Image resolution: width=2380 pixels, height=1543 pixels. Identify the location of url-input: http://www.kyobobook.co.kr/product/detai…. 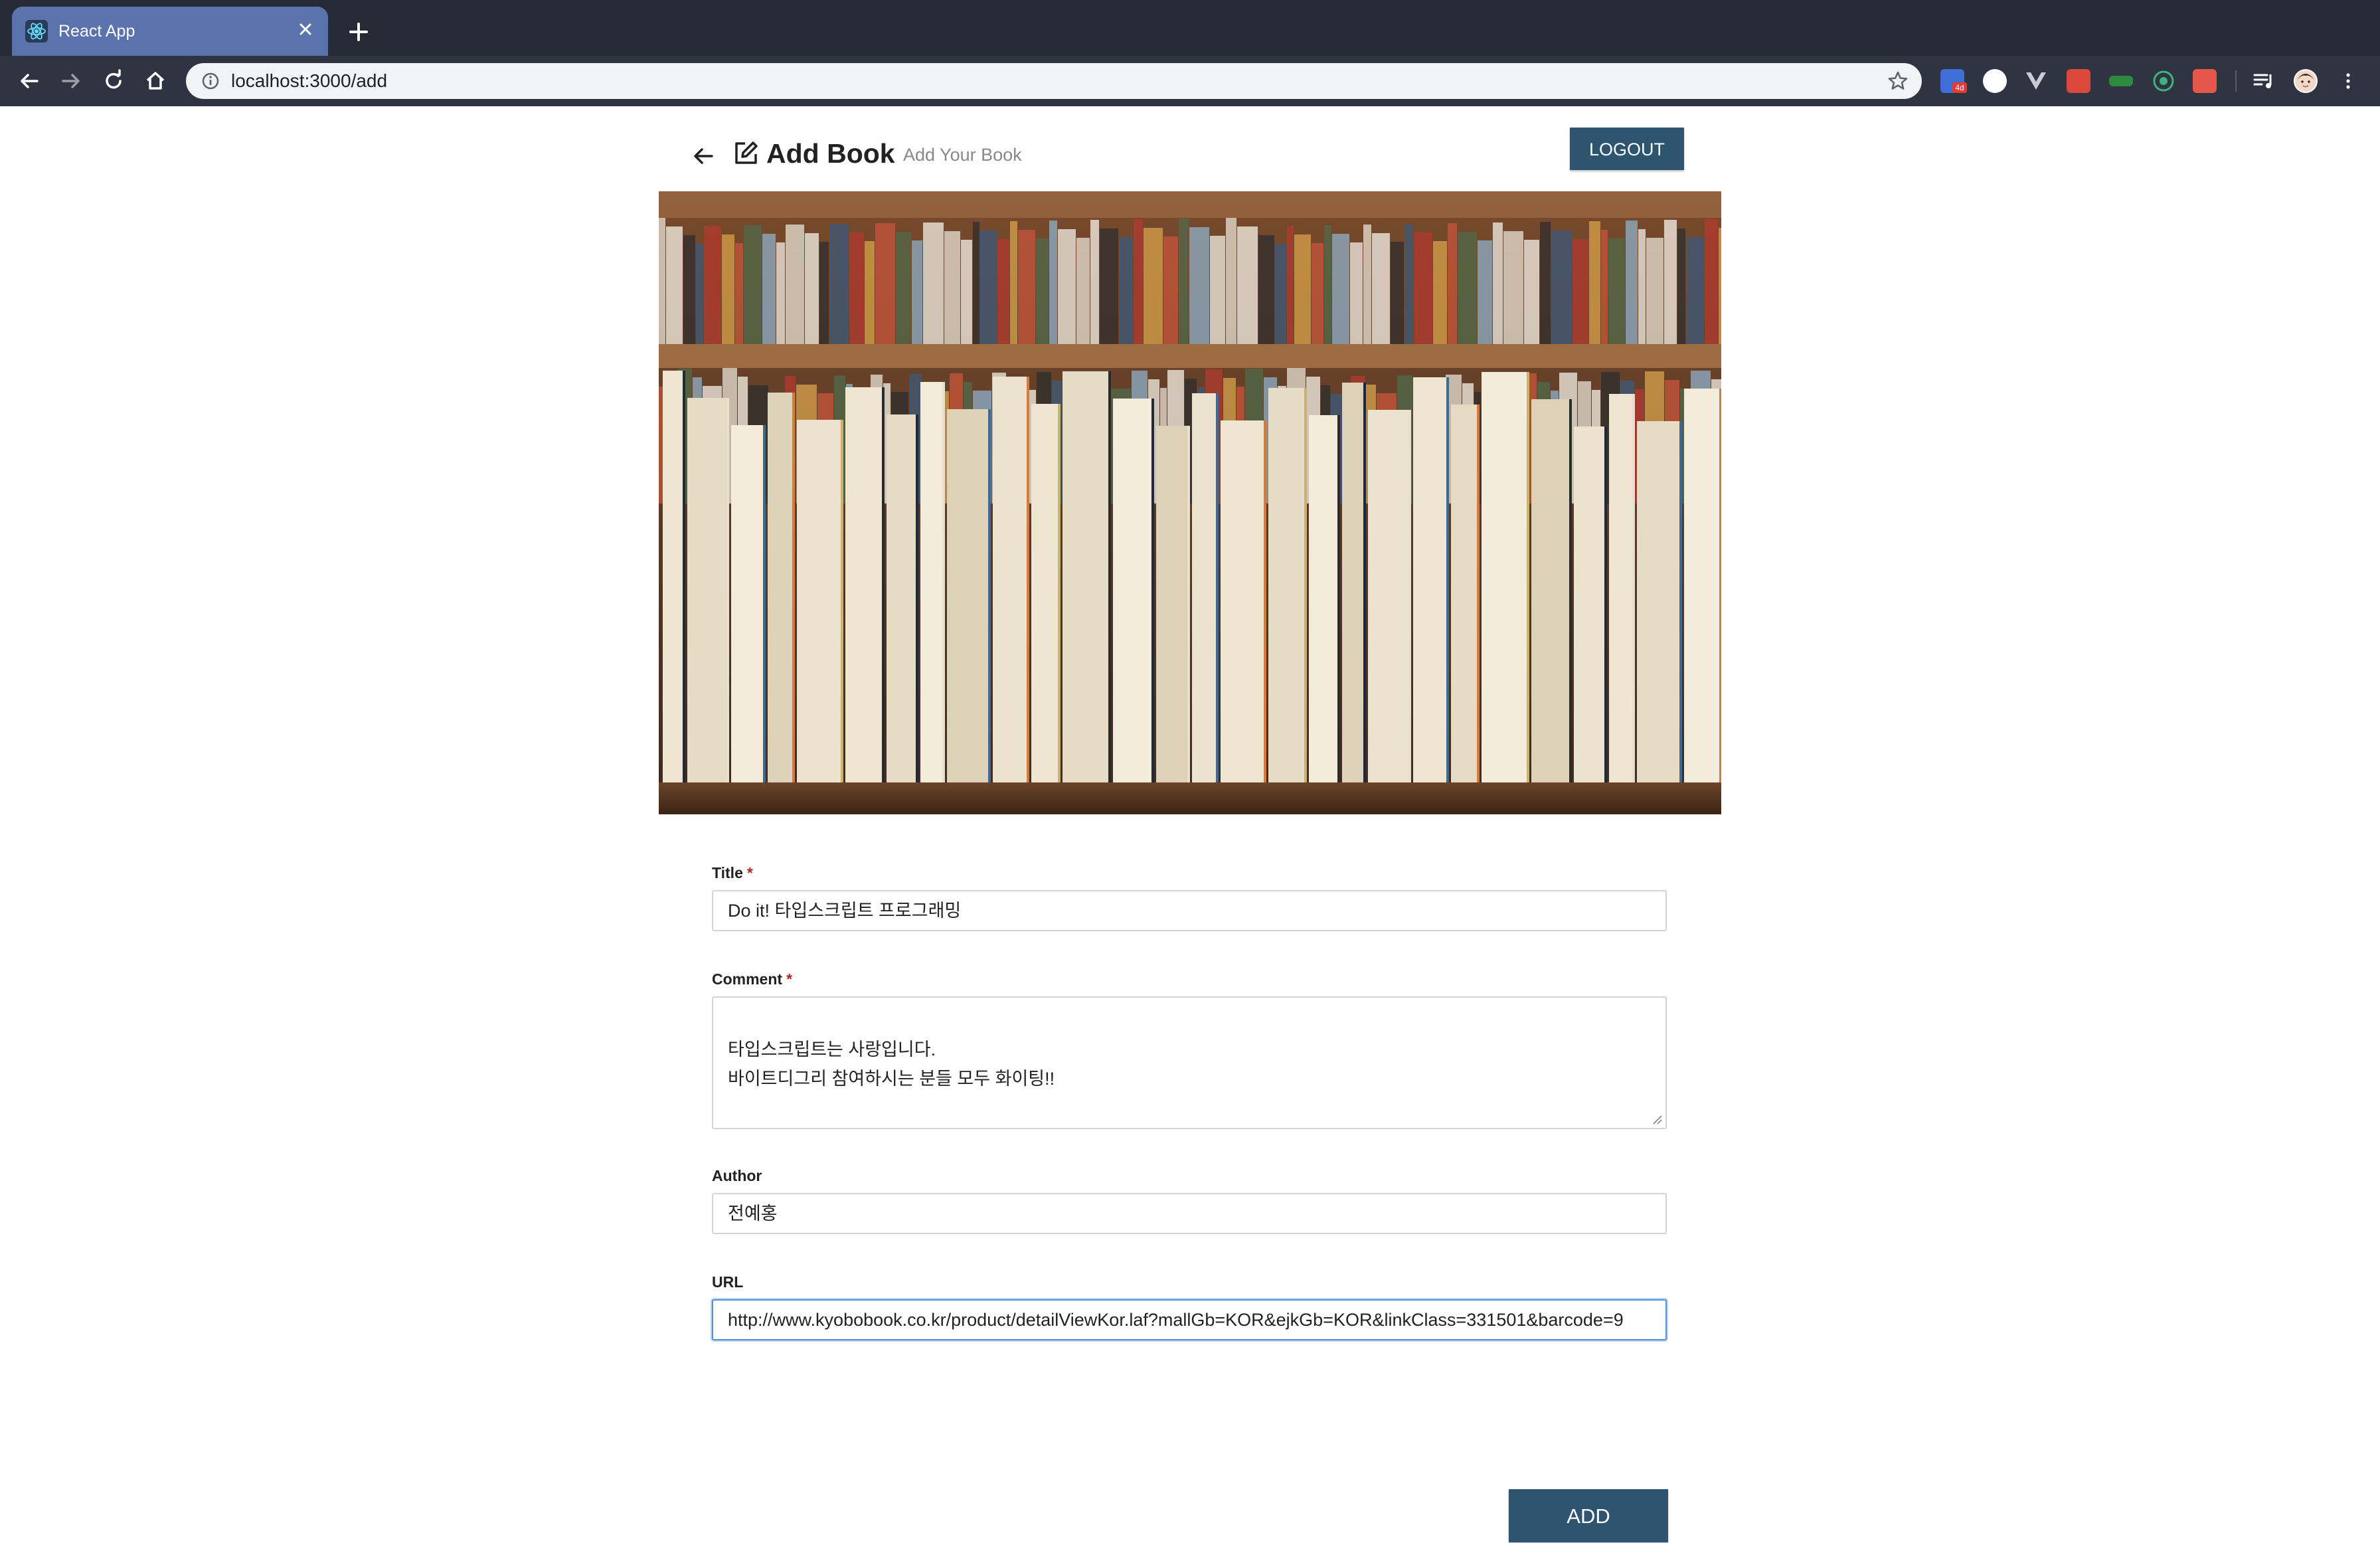
(1189, 1319).